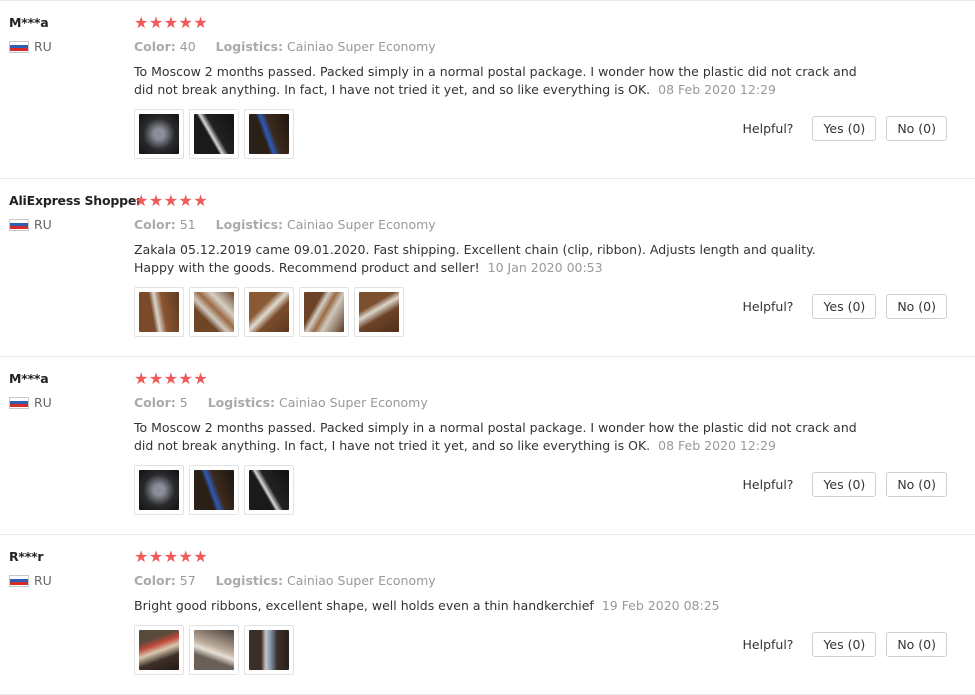  What do you see at coordinates (76, 200) in the screenshot?
I see `reviewer-name: AliExpress Shopper` at bounding box center [76, 200].